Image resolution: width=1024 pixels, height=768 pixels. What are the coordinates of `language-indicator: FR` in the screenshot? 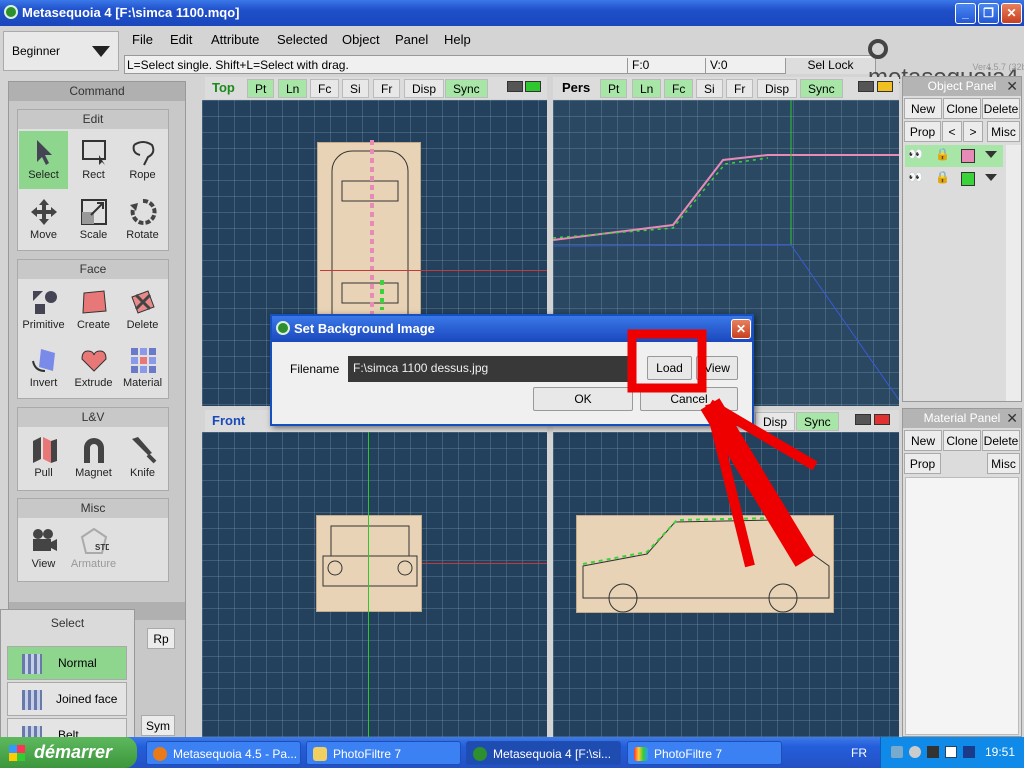 It's located at (859, 753).